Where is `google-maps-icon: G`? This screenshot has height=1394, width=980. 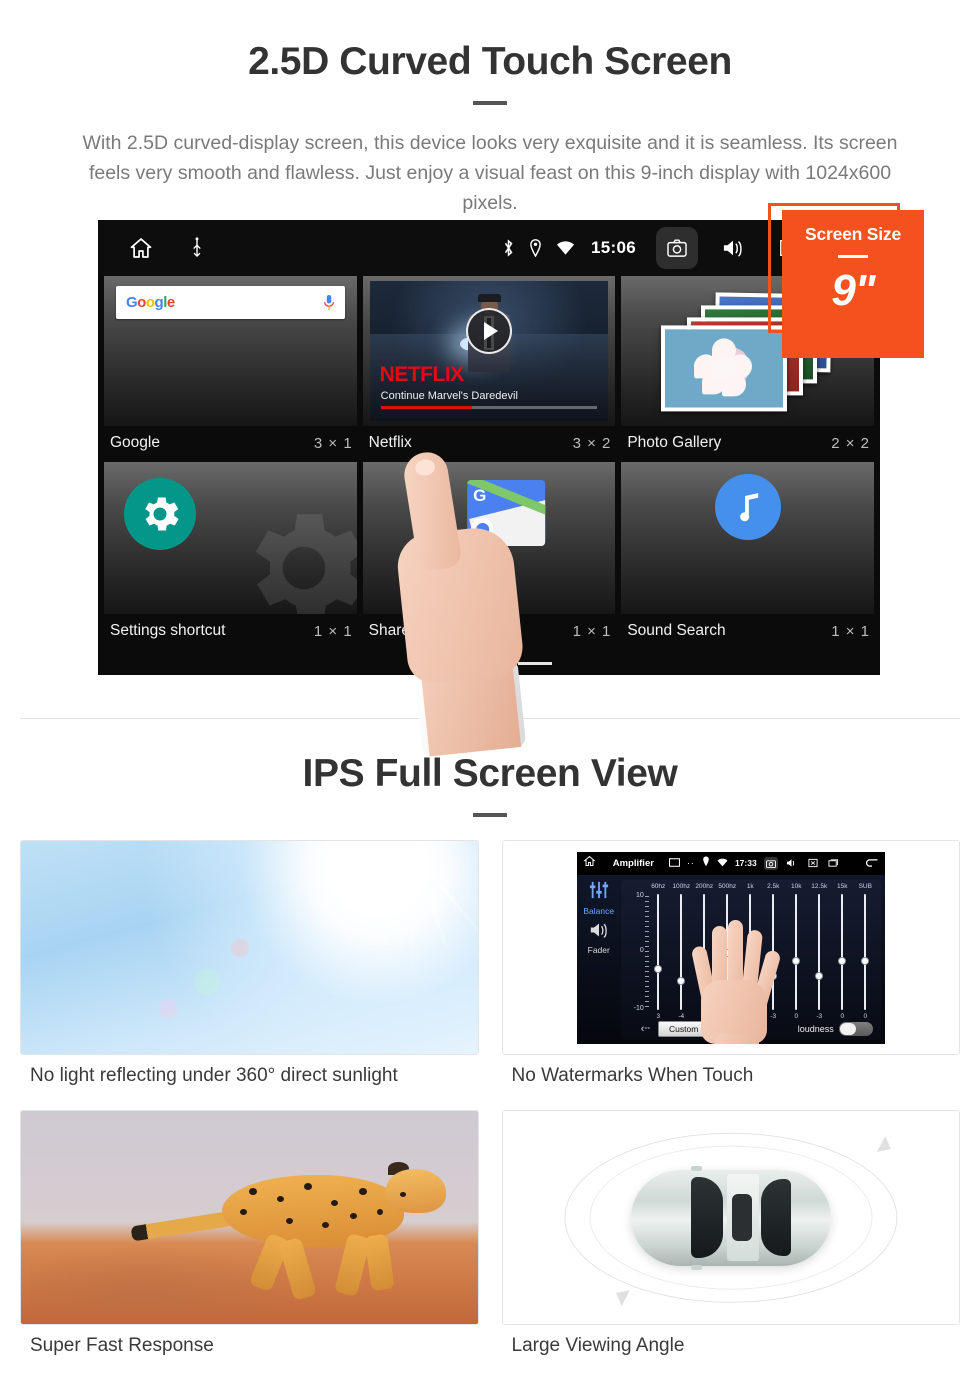
google-maps-icon: G is located at coordinates (506, 513).